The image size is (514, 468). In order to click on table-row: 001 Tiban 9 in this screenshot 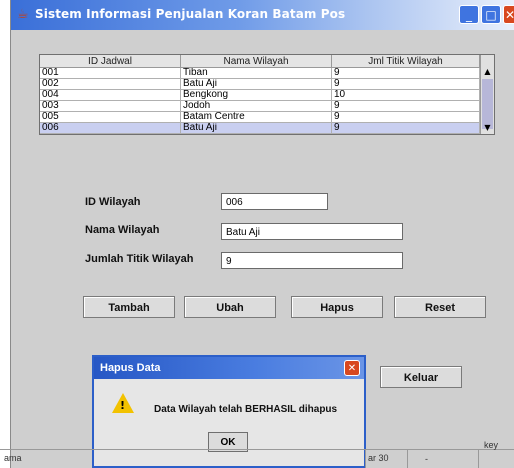, I will do `click(260, 73)`.